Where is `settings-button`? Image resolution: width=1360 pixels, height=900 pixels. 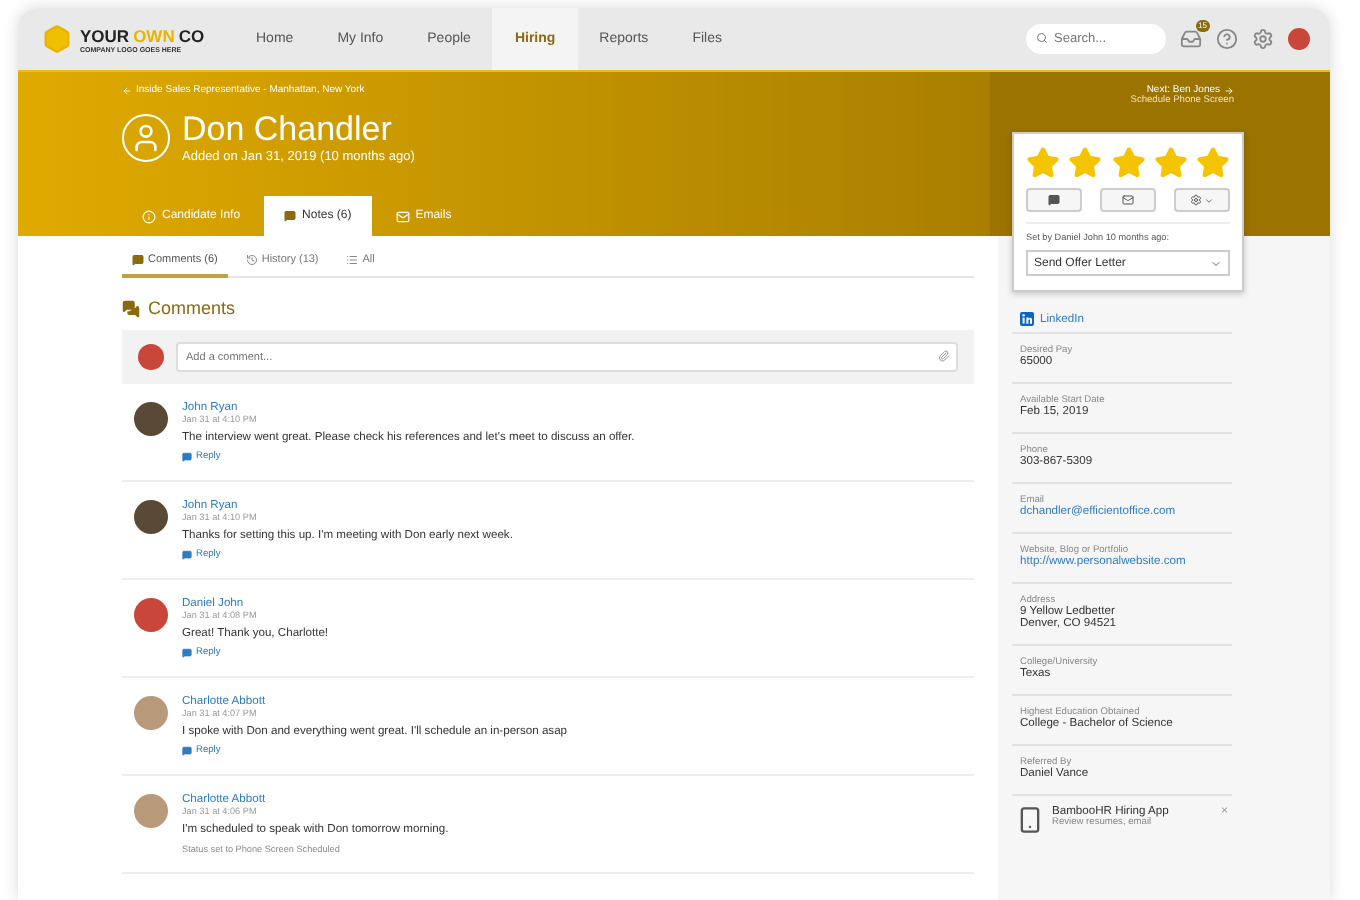
settings-button is located at coordinates (1202, 200).